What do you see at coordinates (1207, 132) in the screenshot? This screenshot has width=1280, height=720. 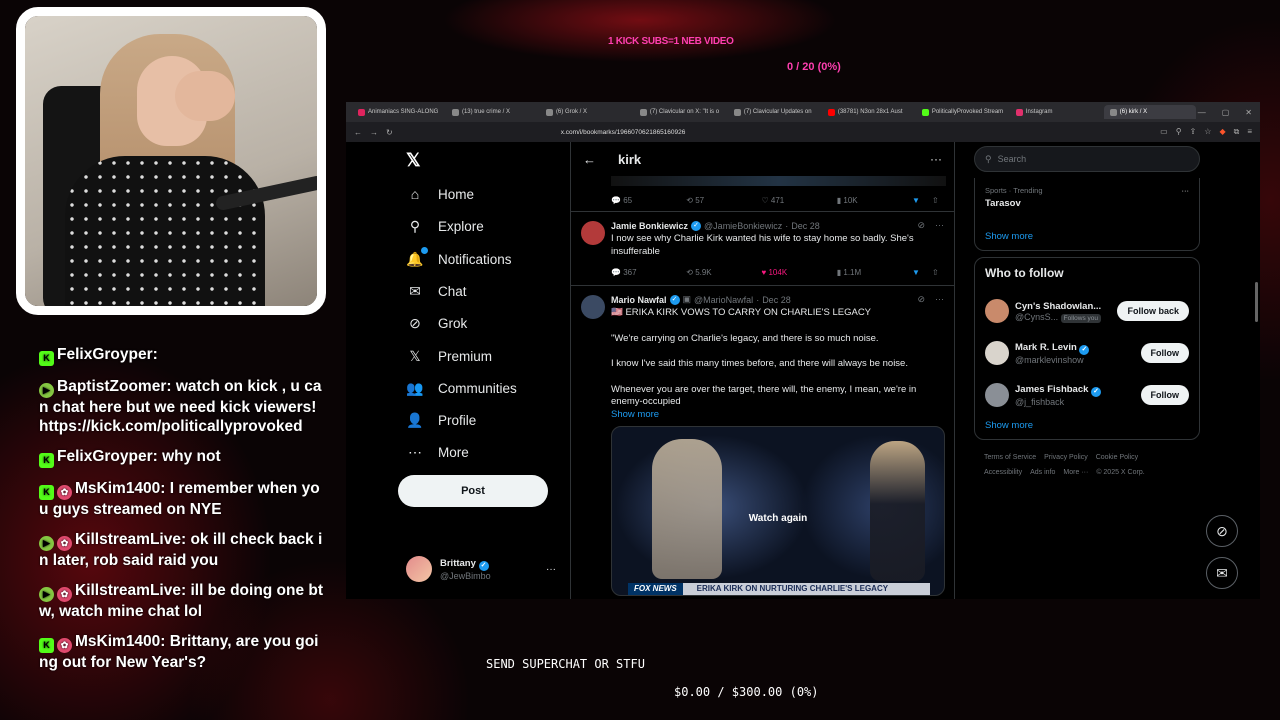 I see `bookmark-star-icon: ☆` at bounding box center [1207, 132].